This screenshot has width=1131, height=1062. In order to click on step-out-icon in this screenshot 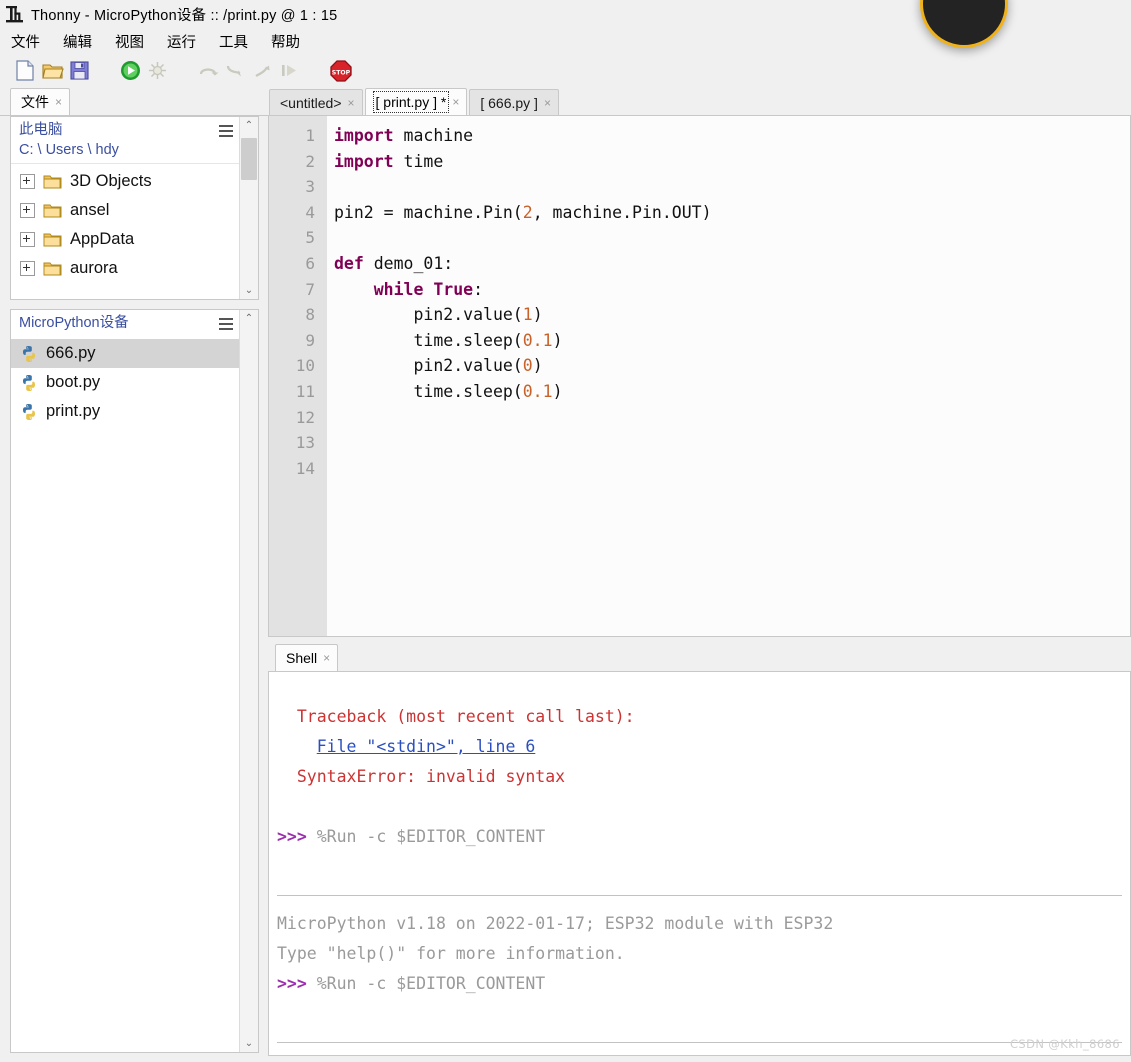, I will do `click(262, 71)`.